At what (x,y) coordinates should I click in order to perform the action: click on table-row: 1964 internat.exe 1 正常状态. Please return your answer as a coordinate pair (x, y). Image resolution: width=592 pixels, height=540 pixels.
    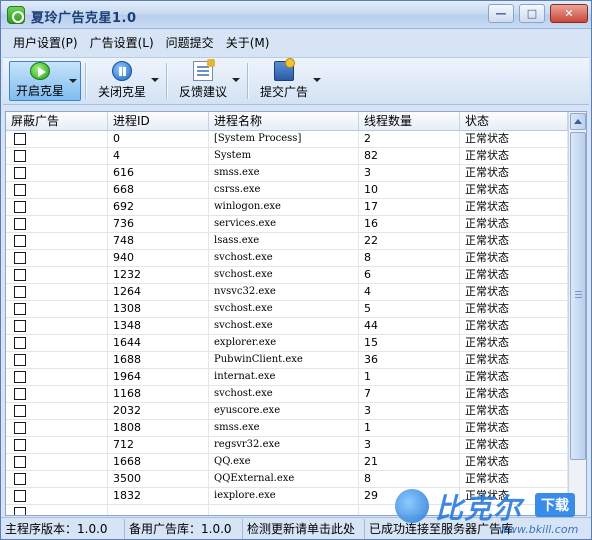
    Looking at the image, I should click on (287, 377).